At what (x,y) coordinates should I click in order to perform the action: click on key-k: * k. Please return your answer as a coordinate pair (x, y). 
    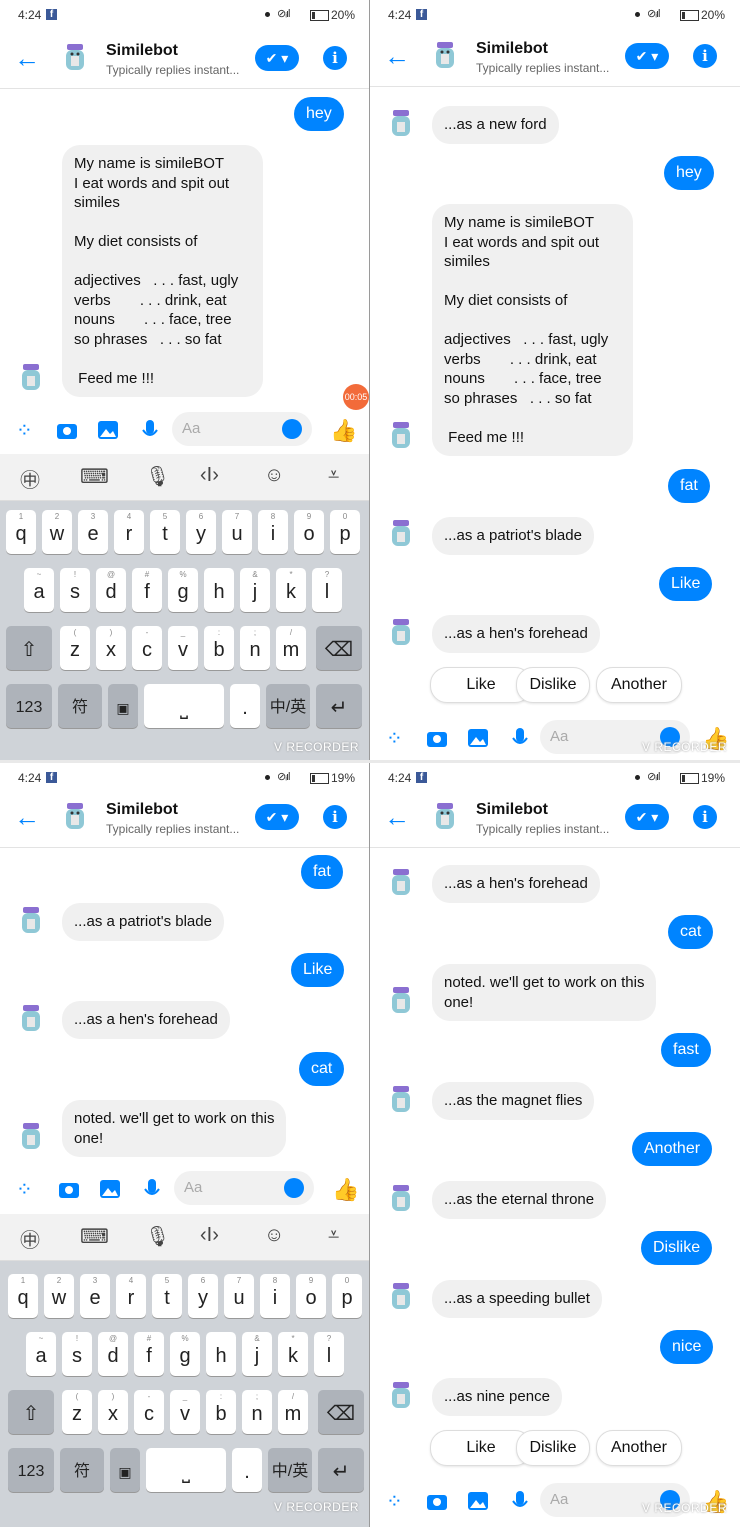
    Looking at the image, I should click on (291, 590).